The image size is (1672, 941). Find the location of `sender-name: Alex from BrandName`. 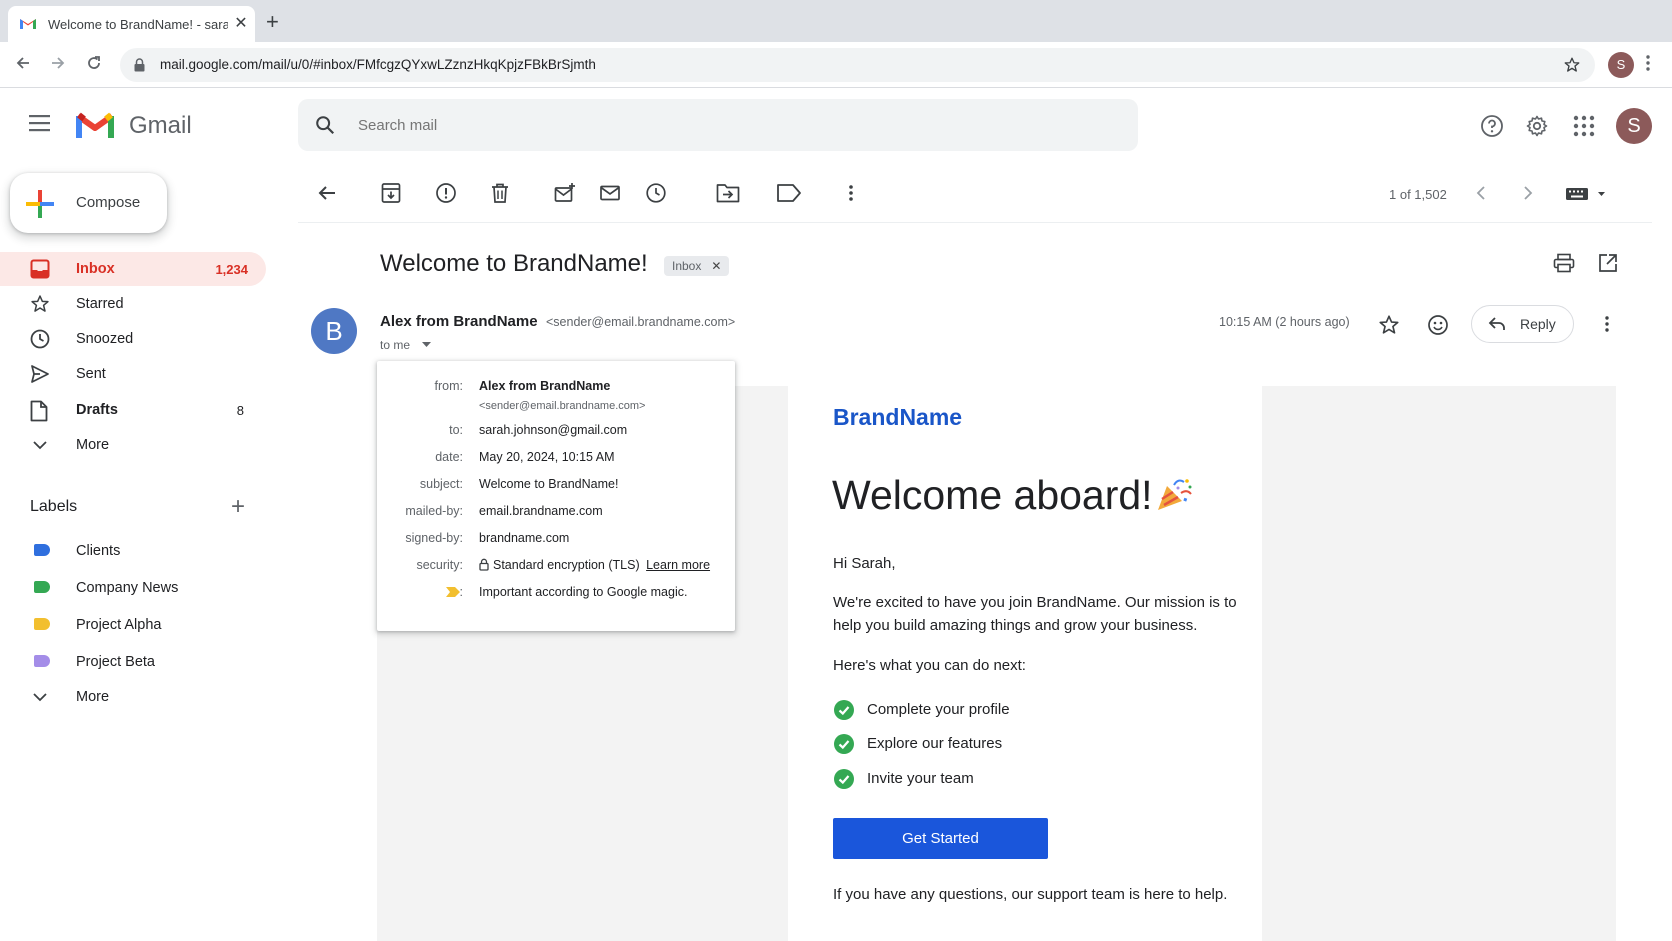

sender-name: Alex from BrandName is located at coordinates (459, 321).